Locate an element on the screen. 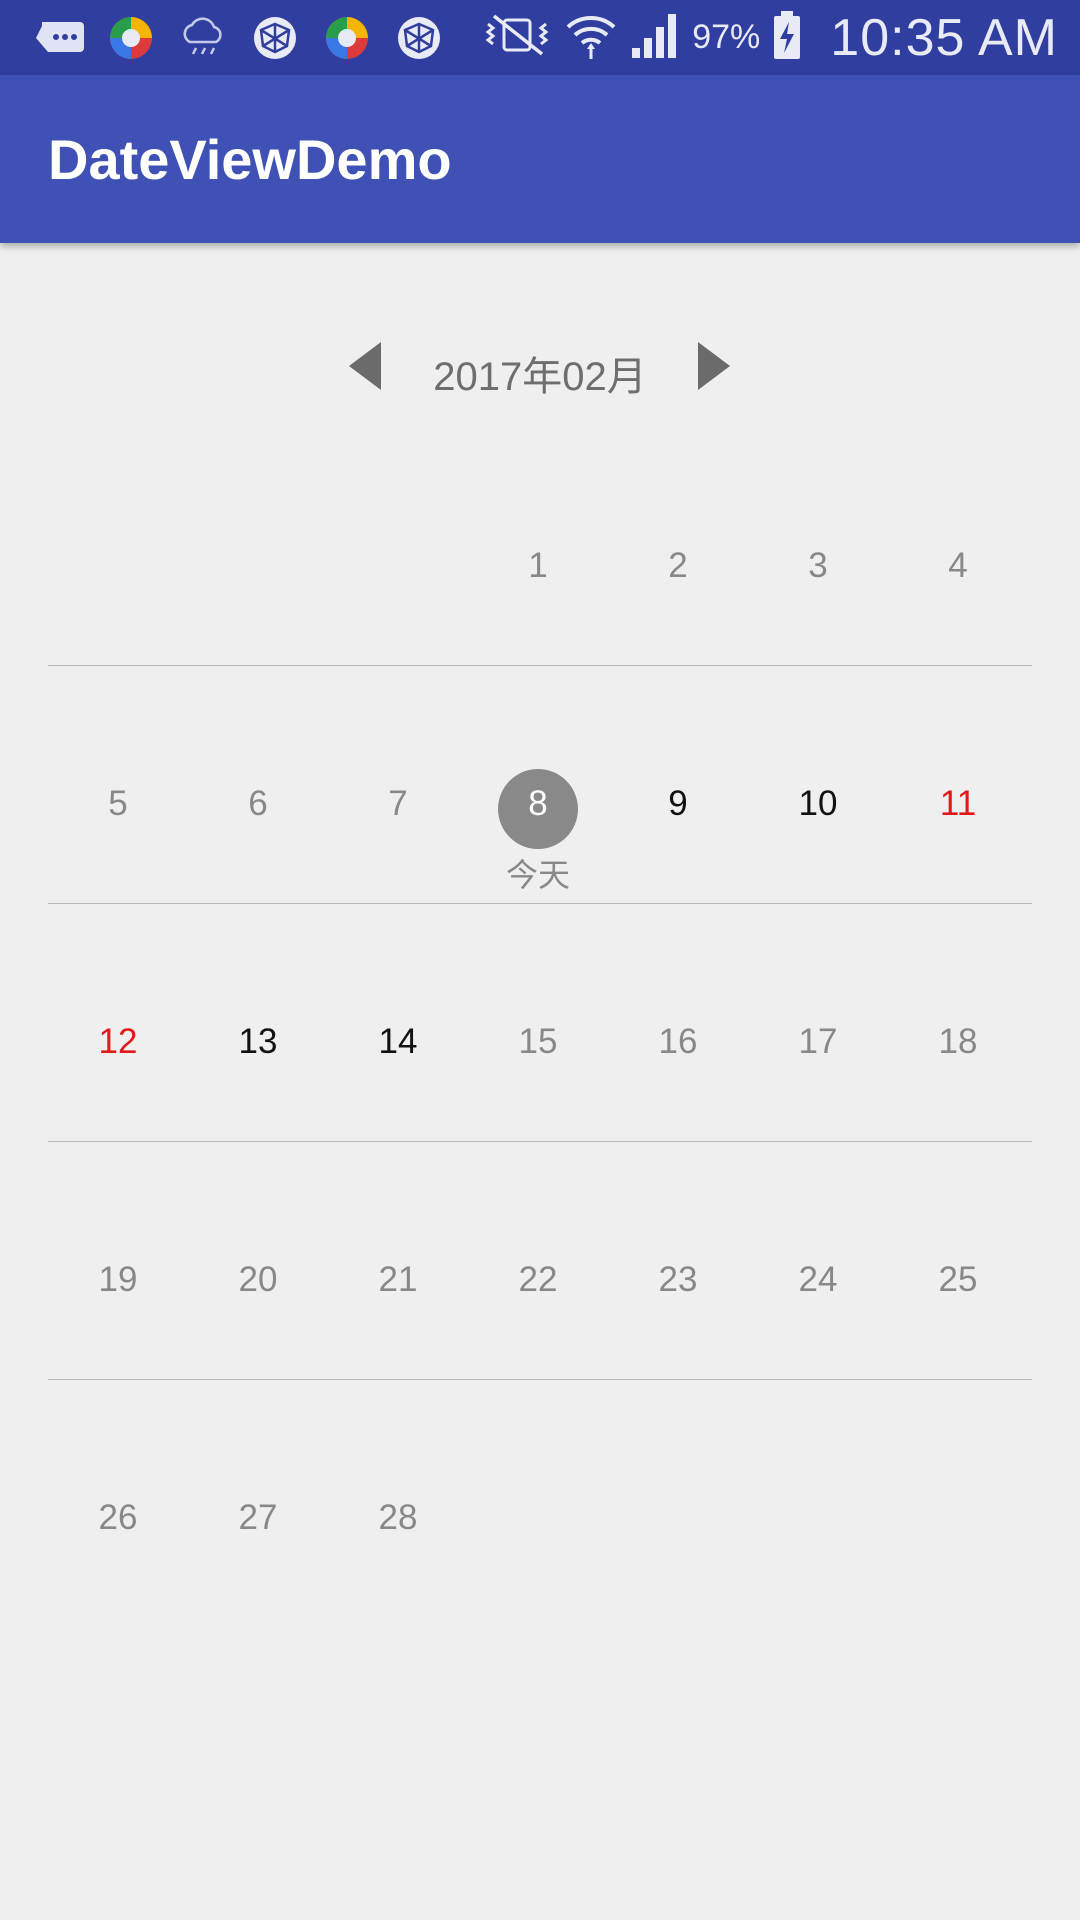 Image resolution: width=1080 pixels, height=1920 pixels. calendar-day: 24 is located at coordinates (818, 1261).